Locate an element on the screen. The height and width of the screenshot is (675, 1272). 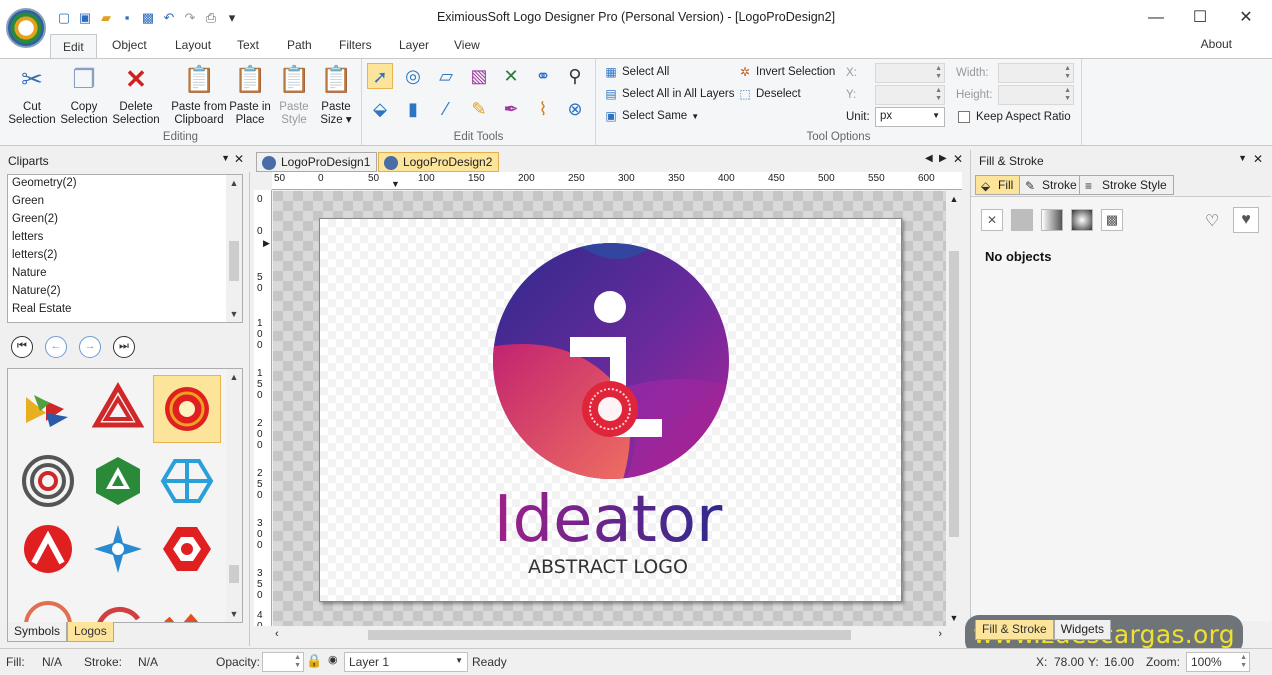
scroll-left-icon: ‹ is located at coordinates (277, 634).